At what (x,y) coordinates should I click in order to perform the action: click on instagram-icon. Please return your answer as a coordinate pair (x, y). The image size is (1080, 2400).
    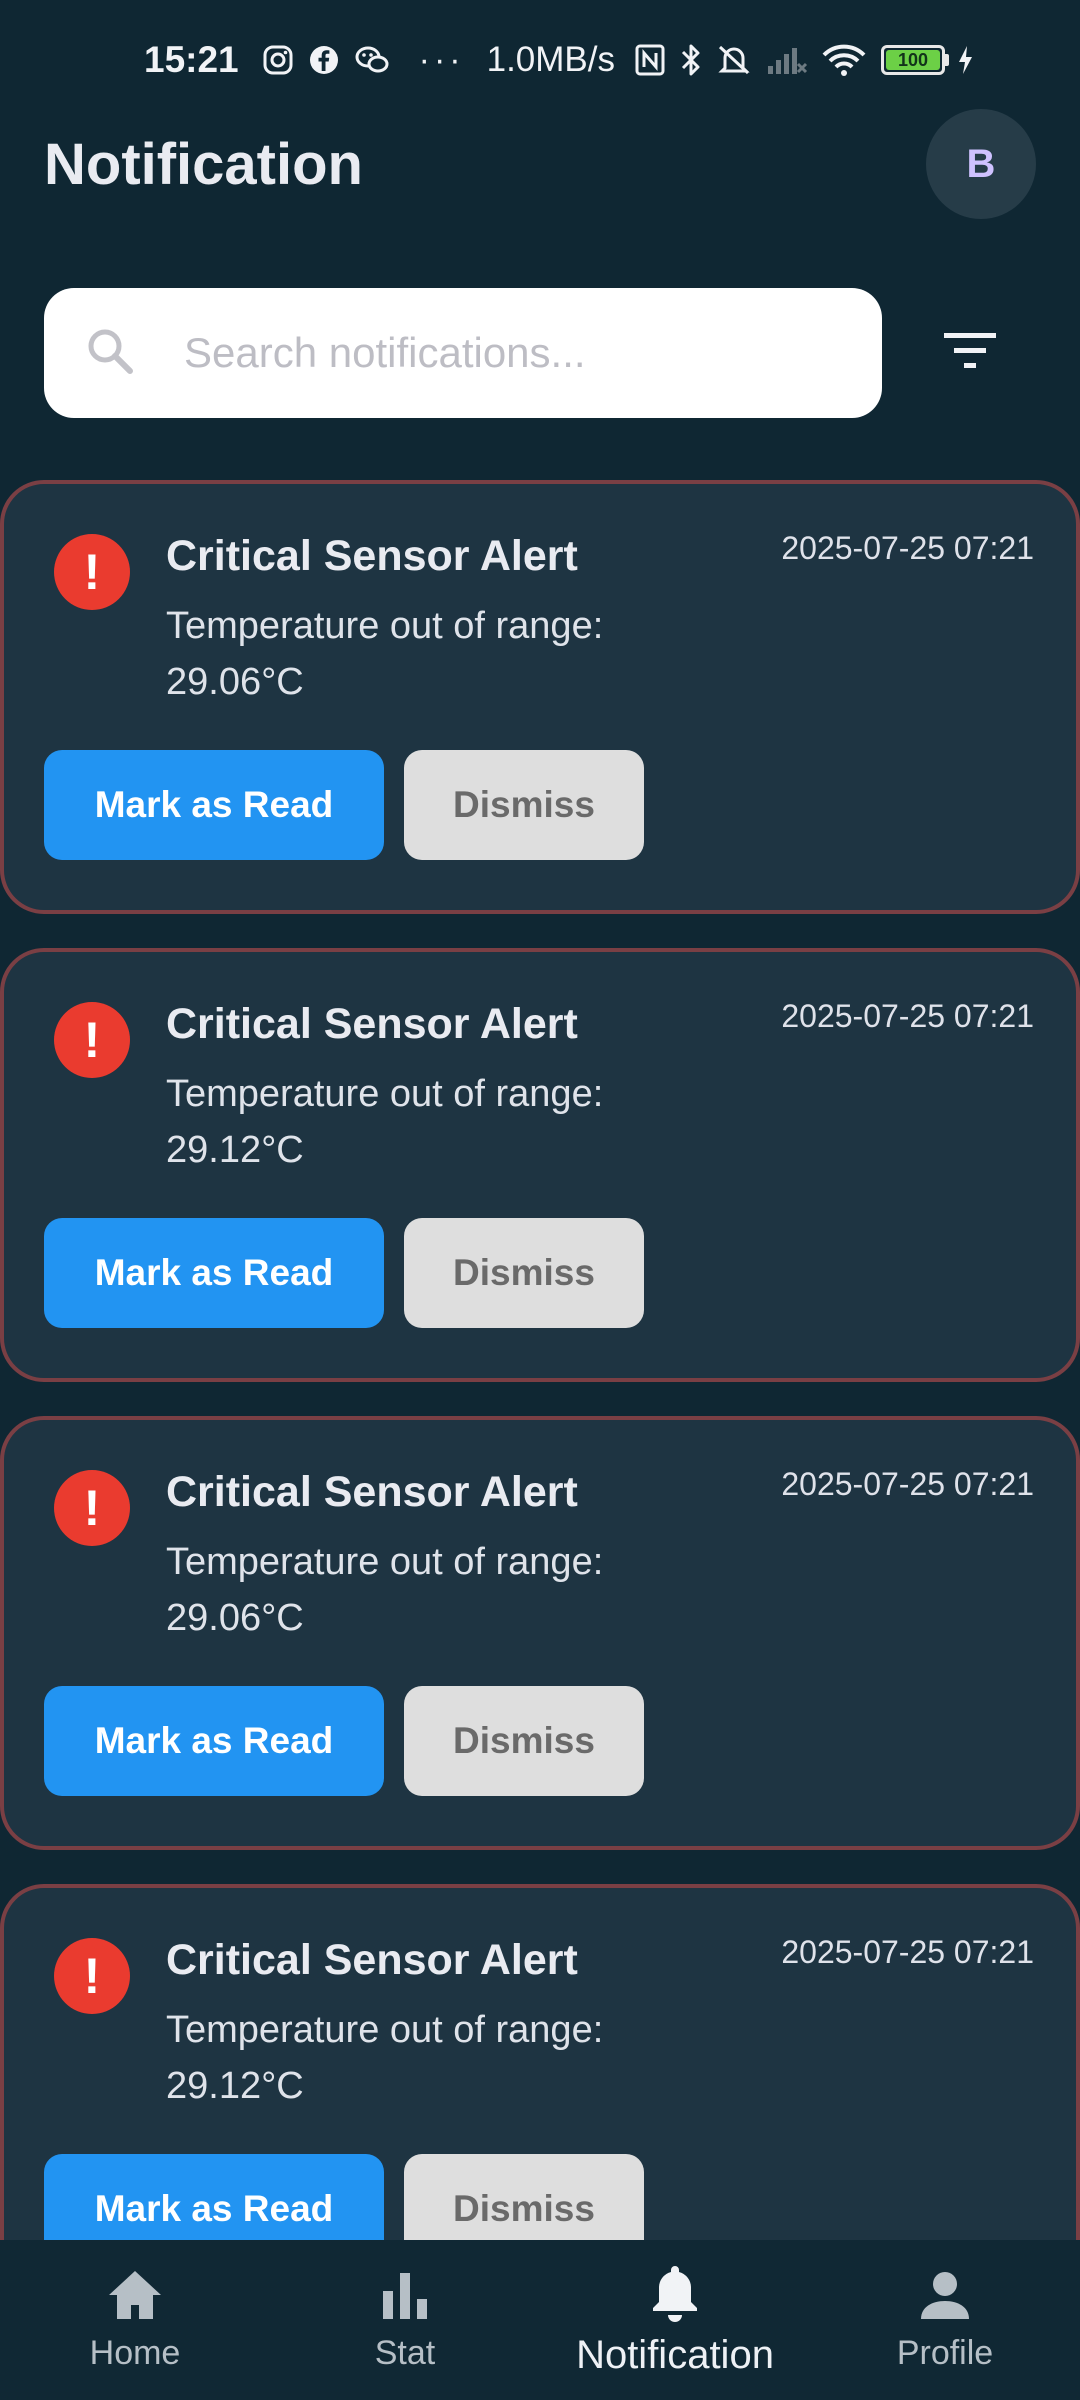
    Looking at the image, I should click on (278, 60).